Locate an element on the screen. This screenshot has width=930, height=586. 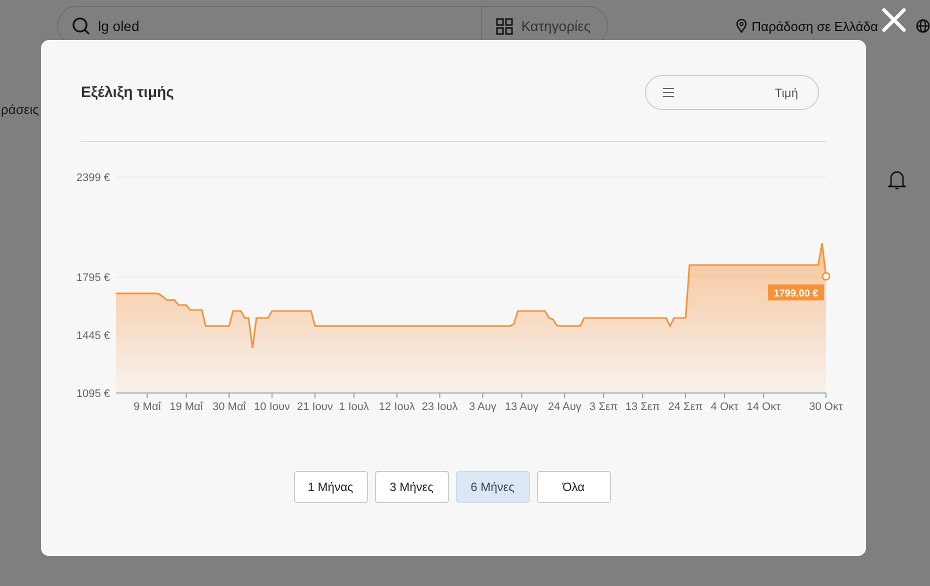
range-tab: 6 Μήνες is located at coordinates (493, 487).